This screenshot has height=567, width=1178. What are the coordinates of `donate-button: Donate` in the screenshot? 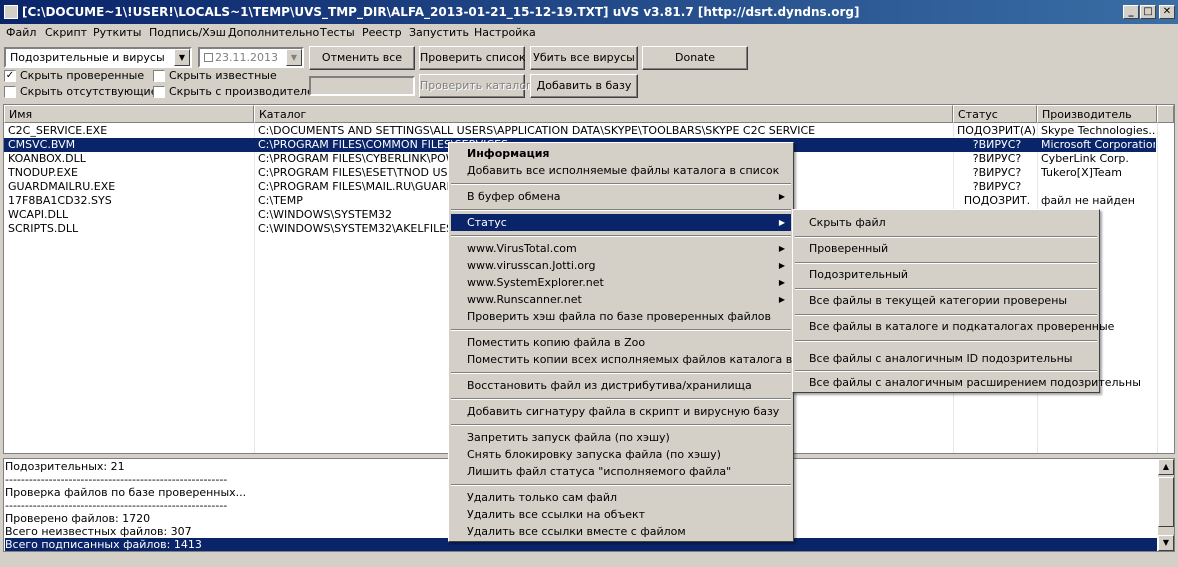 It's located at (695, 58).